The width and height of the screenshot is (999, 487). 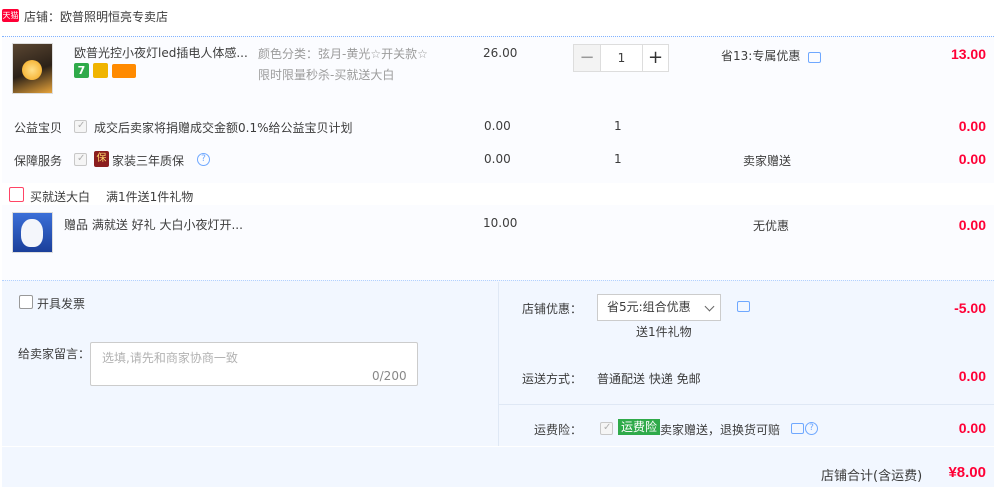 I want to click on shop-total-label: 店铺合计(含运费), so click(x=872, y=476).